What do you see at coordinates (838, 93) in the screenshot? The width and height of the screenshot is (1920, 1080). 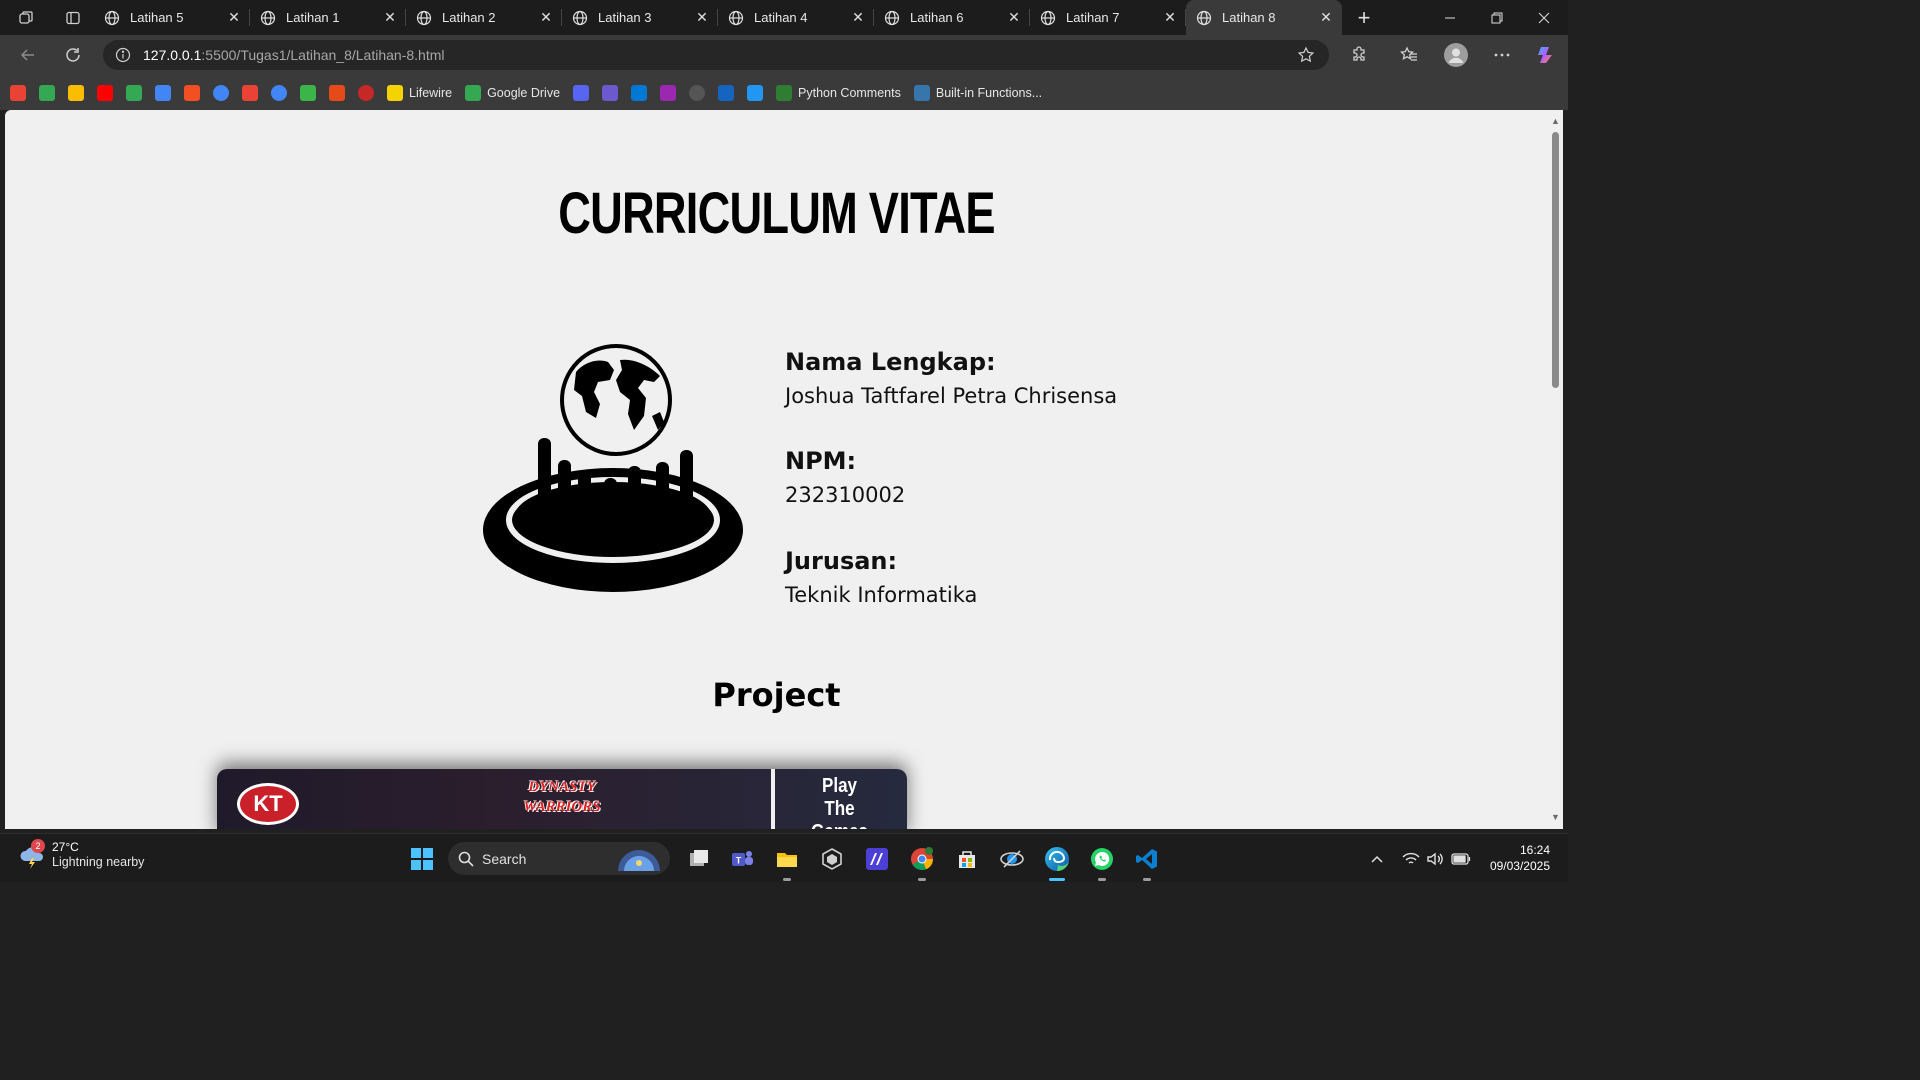 I see `bookmark-item: Python Comments` at bounding box center [838, 93].